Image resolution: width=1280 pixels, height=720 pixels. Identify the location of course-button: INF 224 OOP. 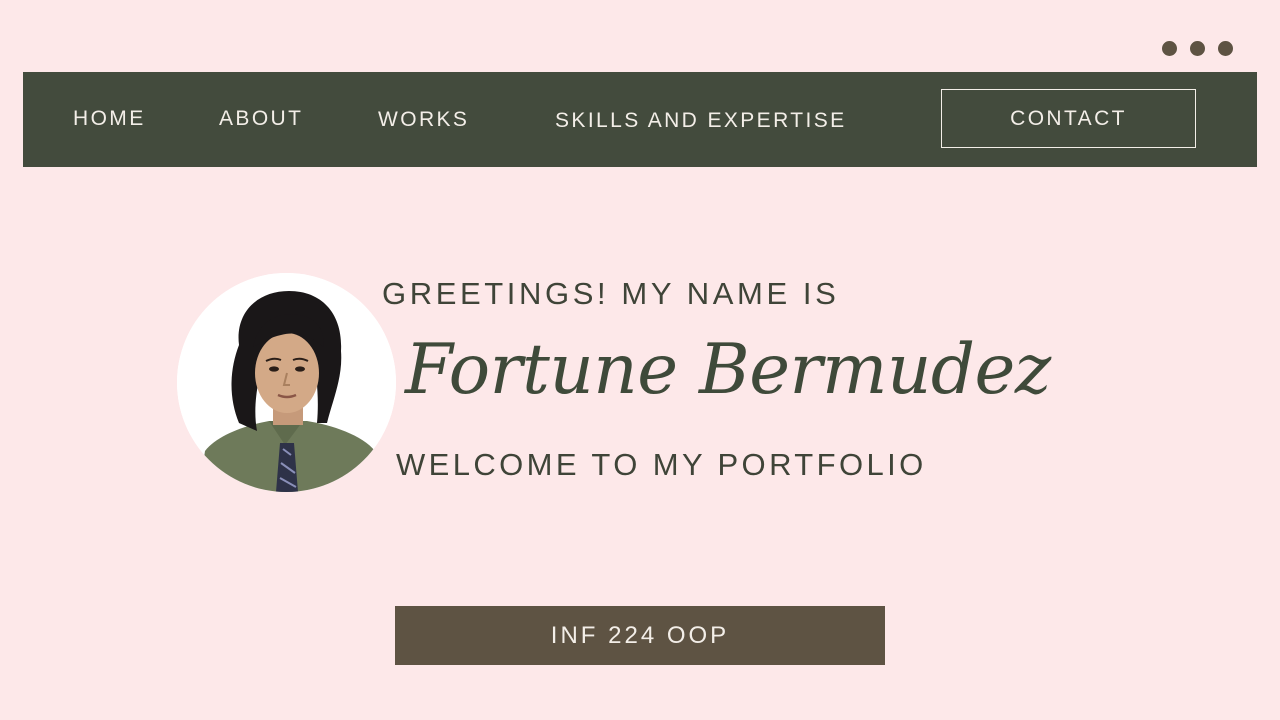
(640, 635).